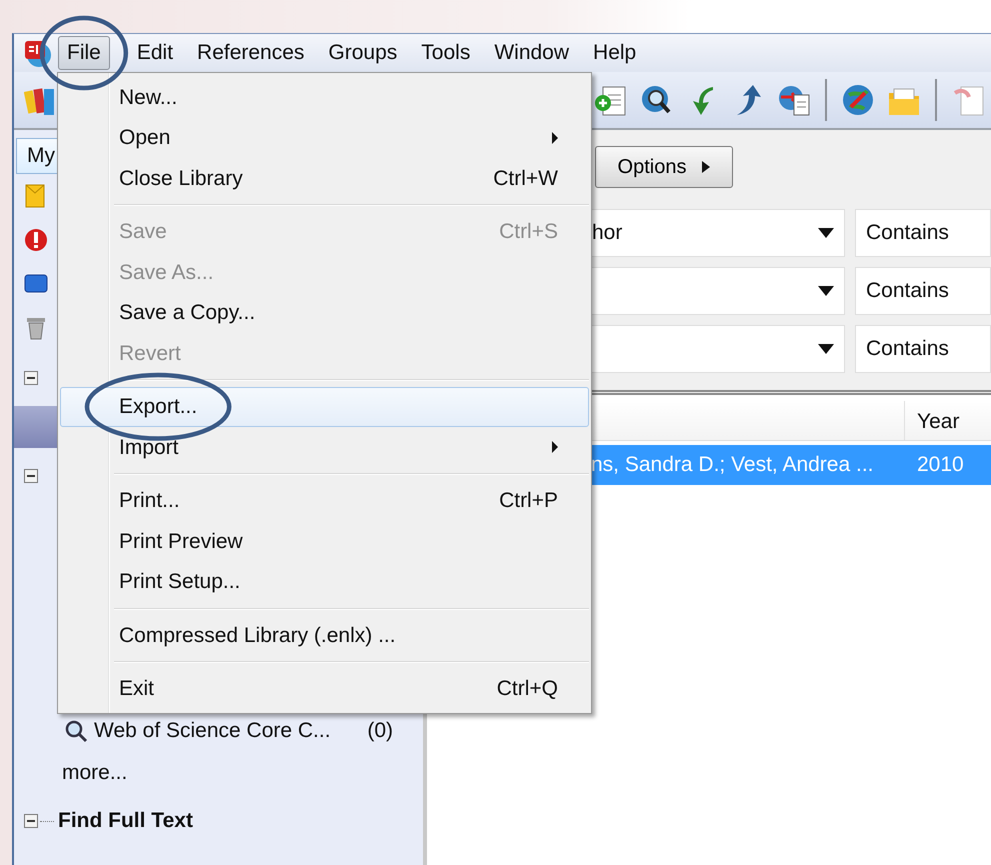 This screenshot has height=865, width=991. What do you see at coordinates (446, 53) in the screenshot?
I see `menu-item: Tools` at bounding box center [446, 53].